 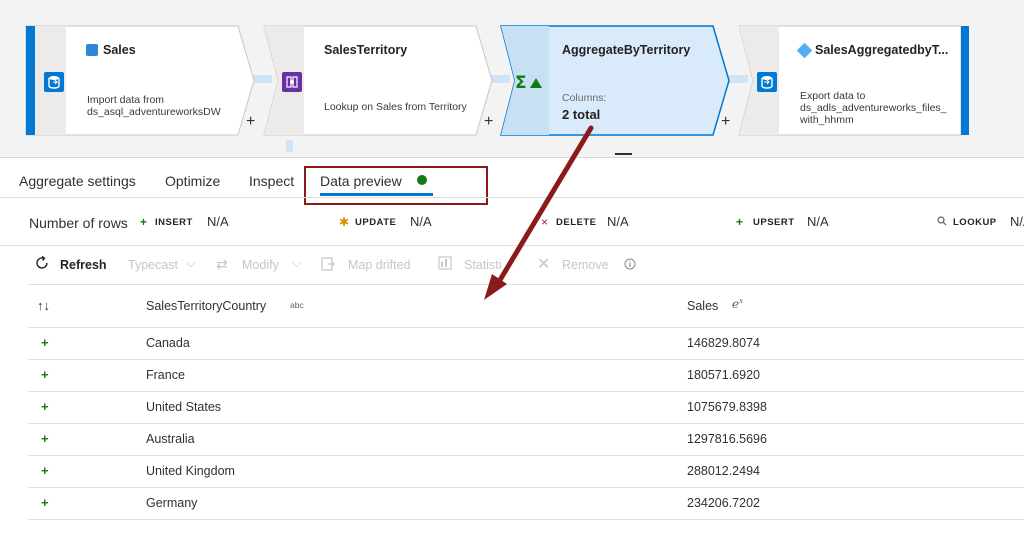 I want to click on row-count-label: Number of rows, so click(x=78, y=223).